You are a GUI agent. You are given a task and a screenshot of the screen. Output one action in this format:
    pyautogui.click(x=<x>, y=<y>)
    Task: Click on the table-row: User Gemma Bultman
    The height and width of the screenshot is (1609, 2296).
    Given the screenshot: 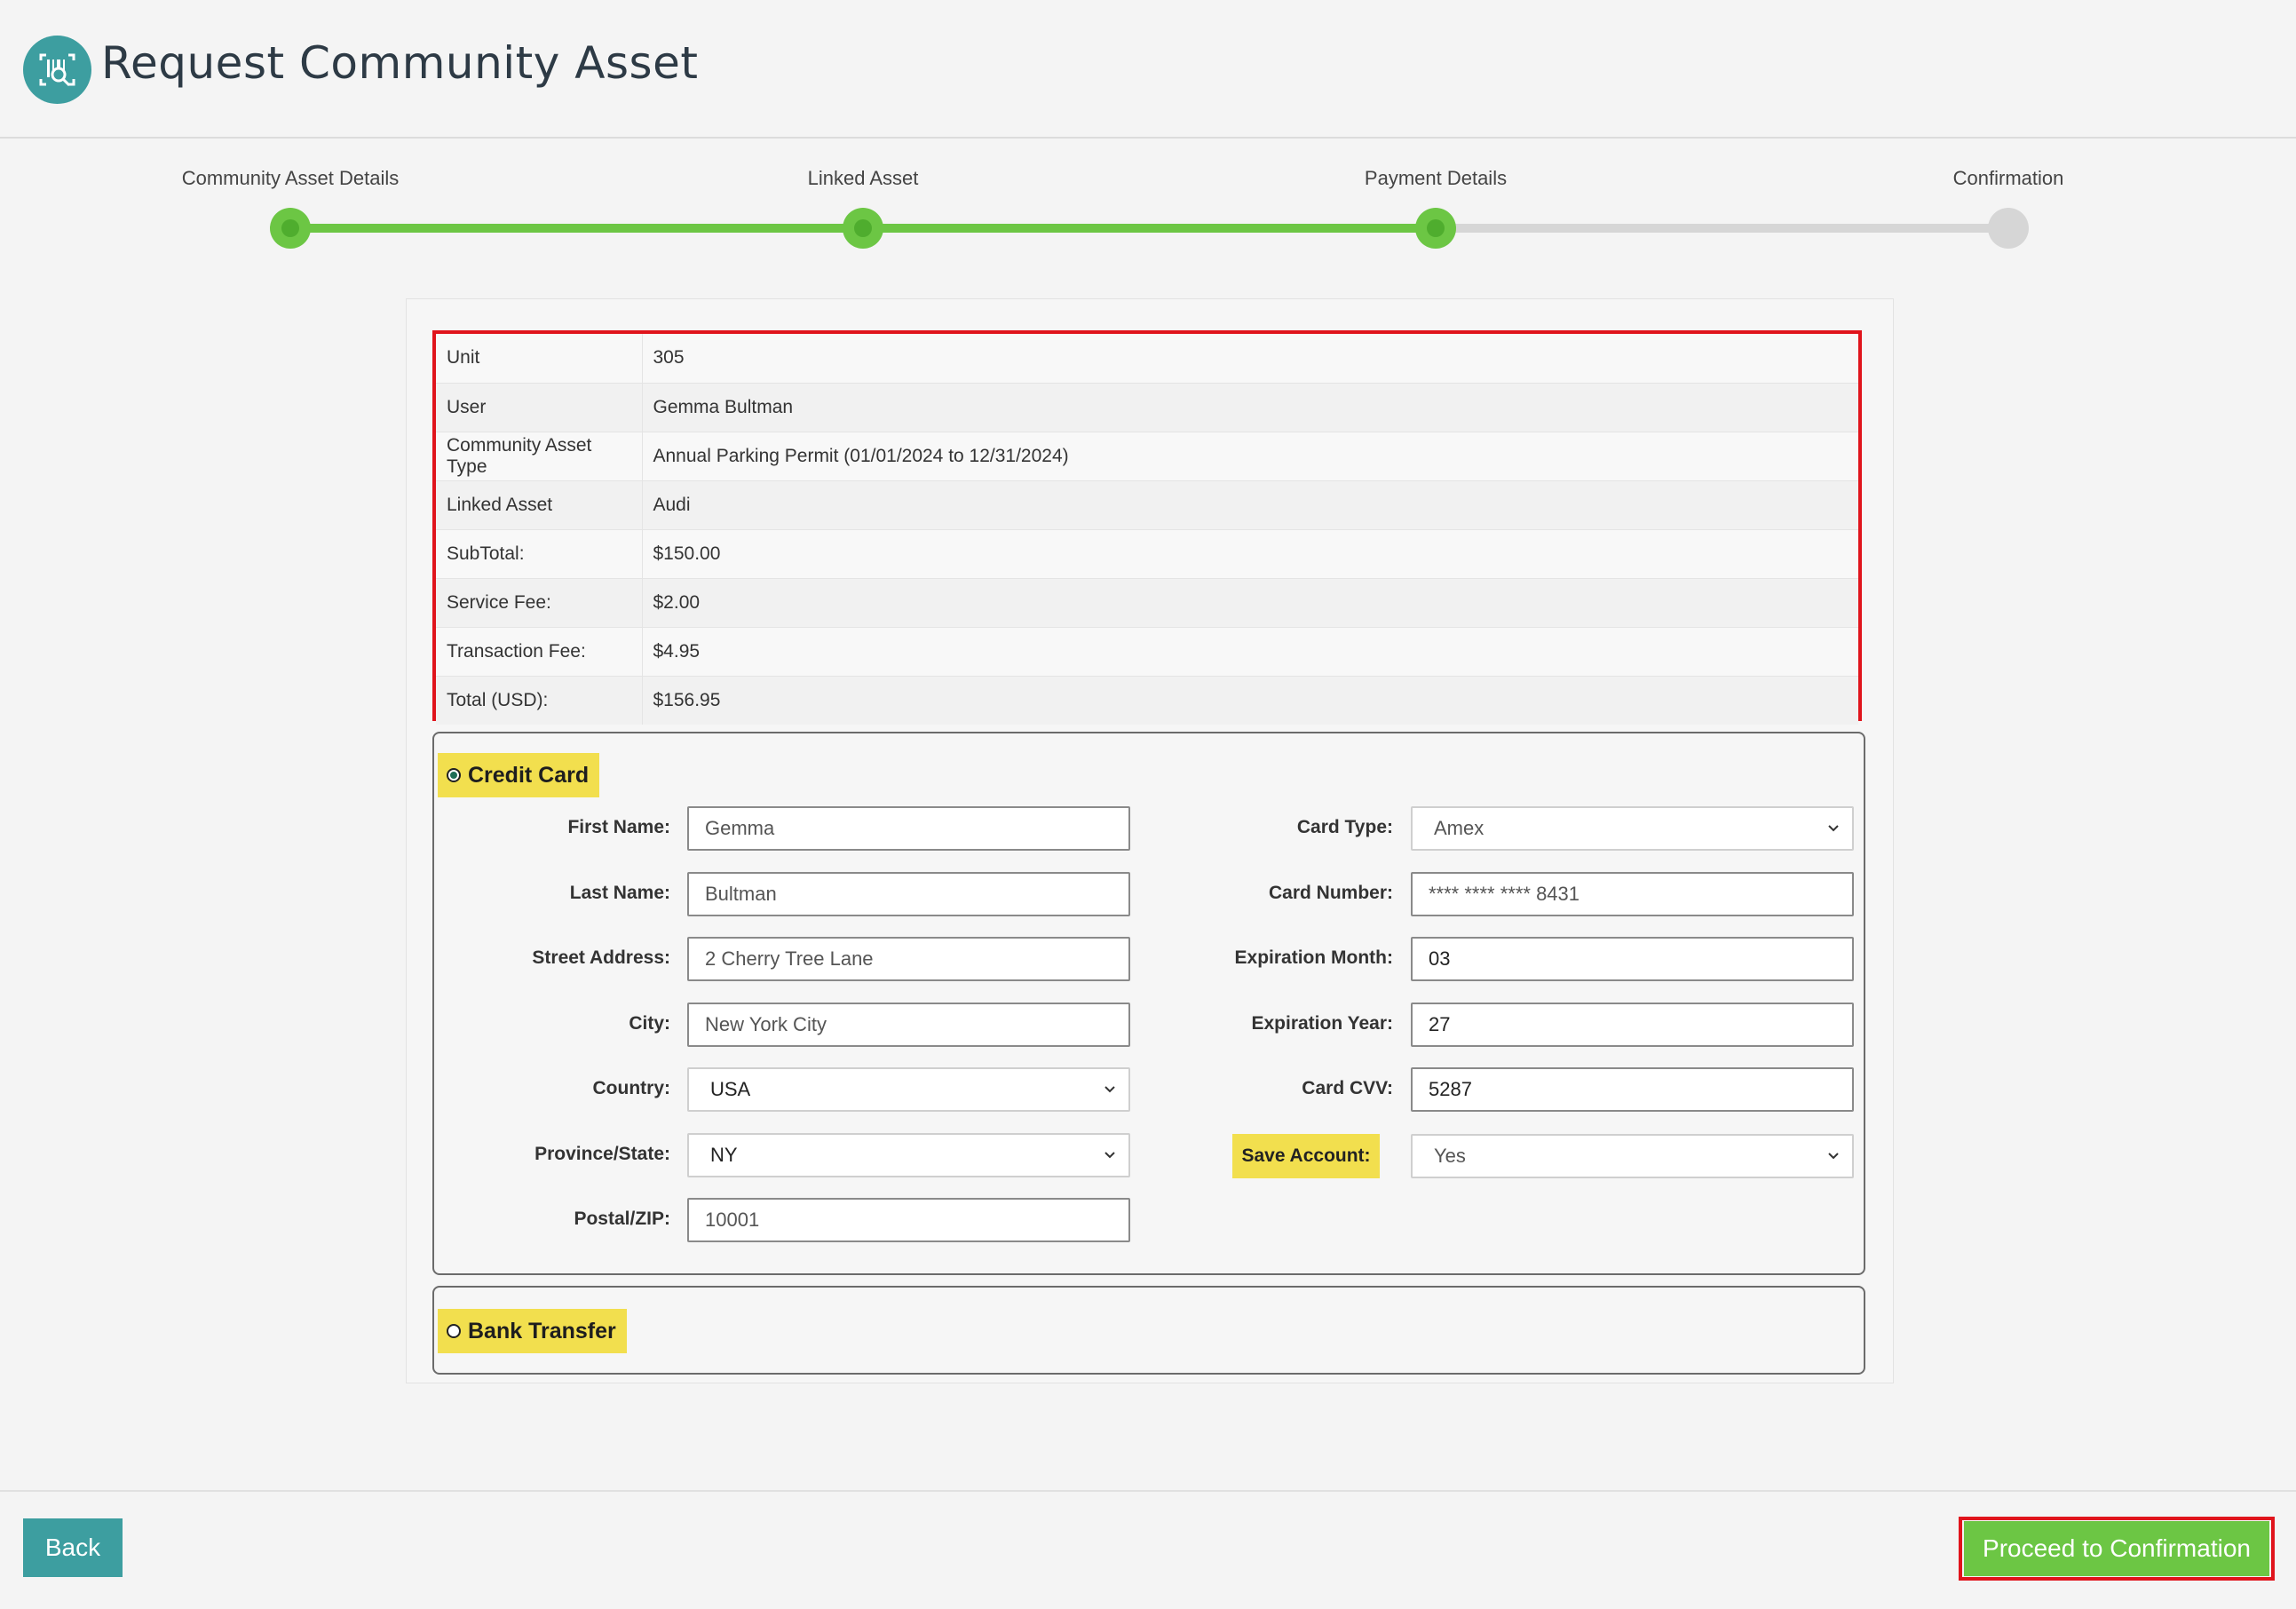 What is the action you would take?
    pyautogui.click(x=1147, y=407)
    